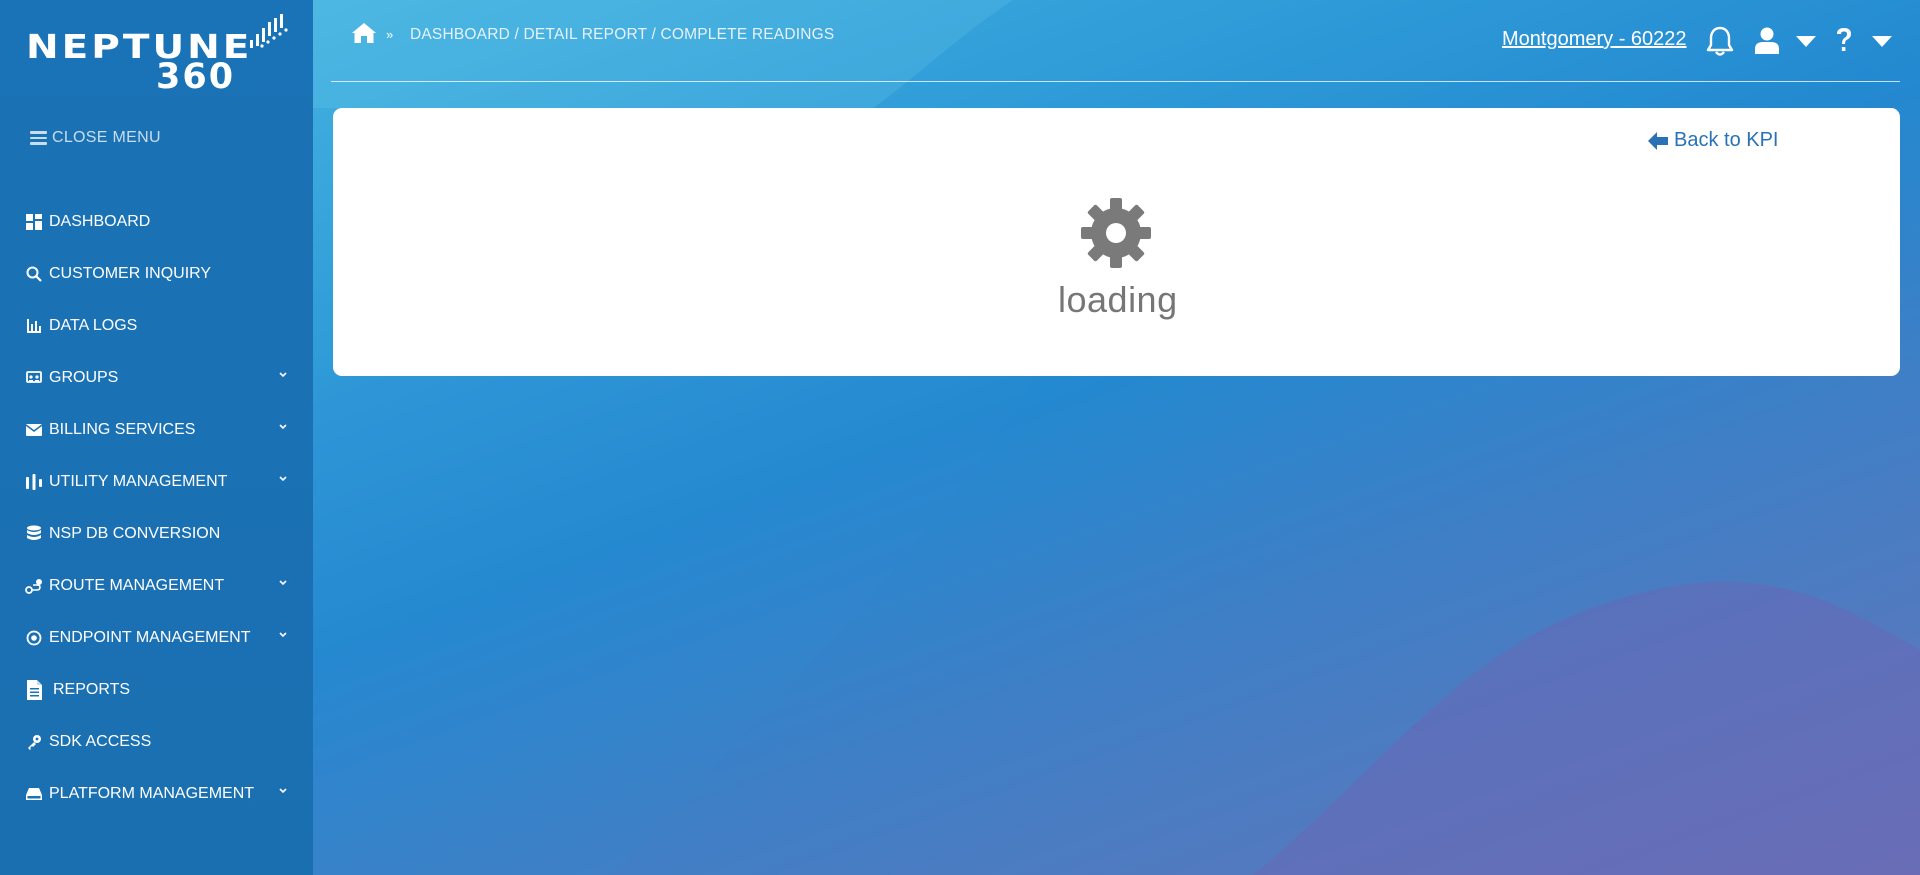  What do you see at coordinates (93, 325) in the screenshot?
I see `sidebar-item-label: DATA LOGS` at bounding box center [93, 325].